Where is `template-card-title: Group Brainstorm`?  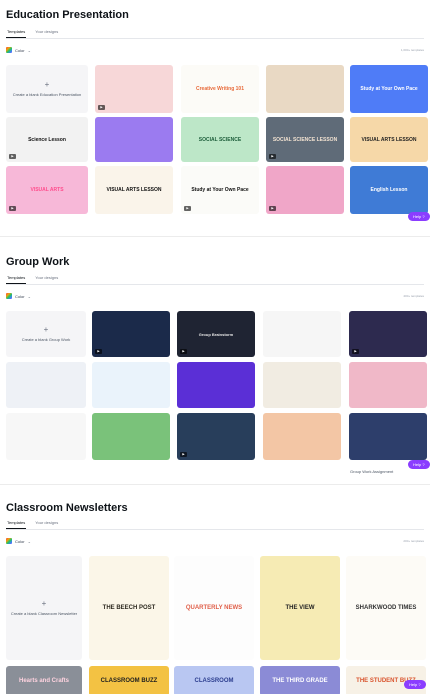
template-card-title: Group Brainstorm is located at coordinates (216, 334).